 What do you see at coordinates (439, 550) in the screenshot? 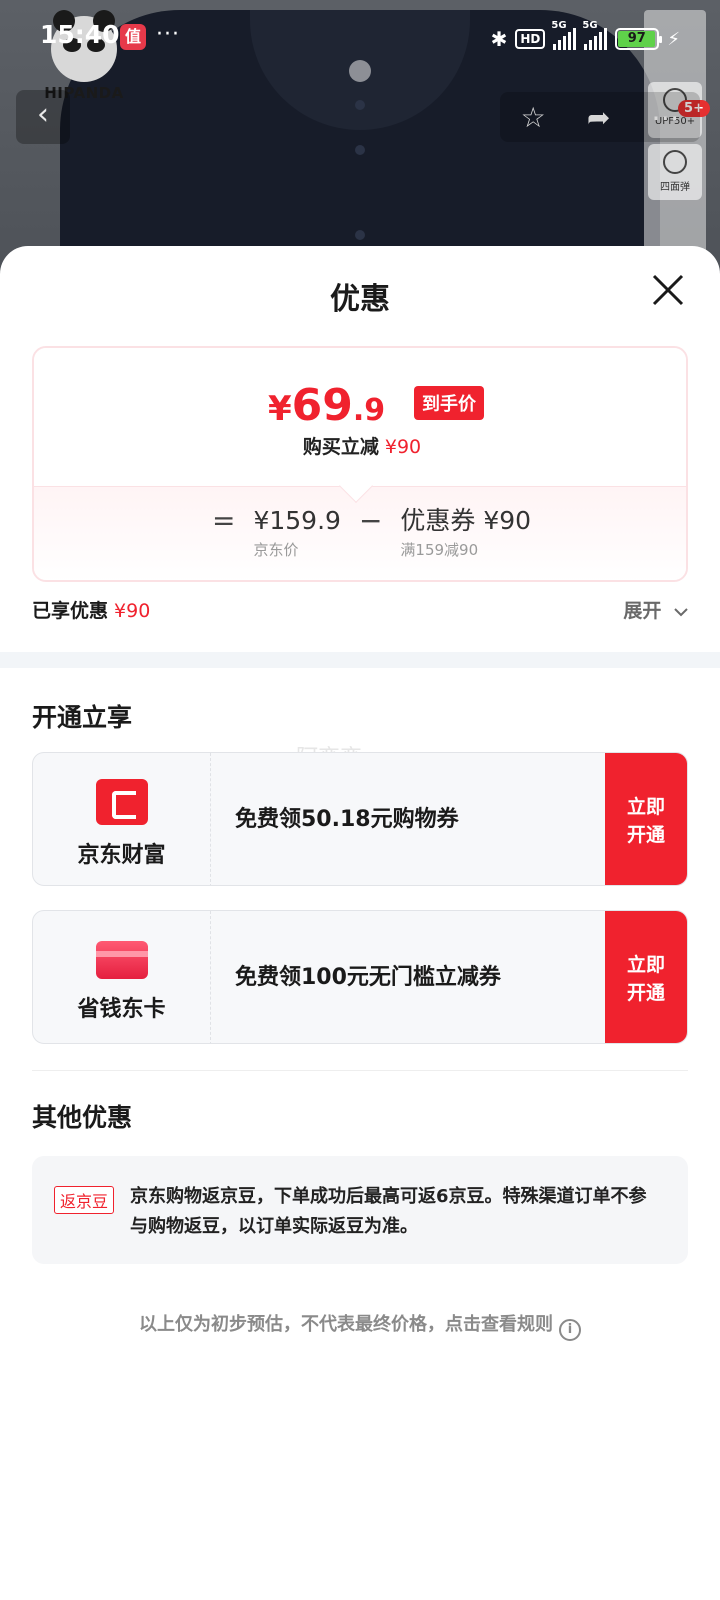
I see `coupon-rule: 满159减90` at bounding box center [439, 550].